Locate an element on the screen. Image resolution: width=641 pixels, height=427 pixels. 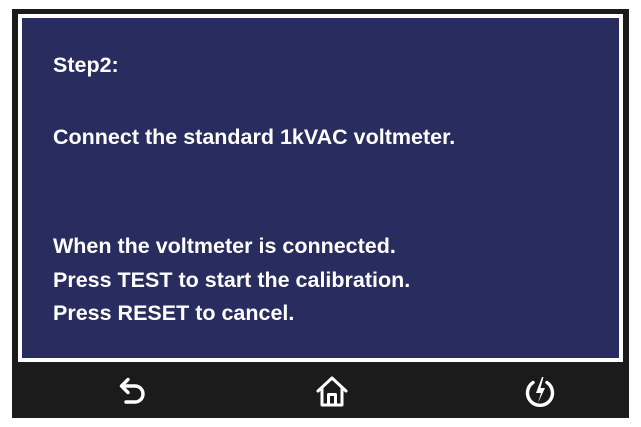
power-icon is located at coordinates (540, 392).